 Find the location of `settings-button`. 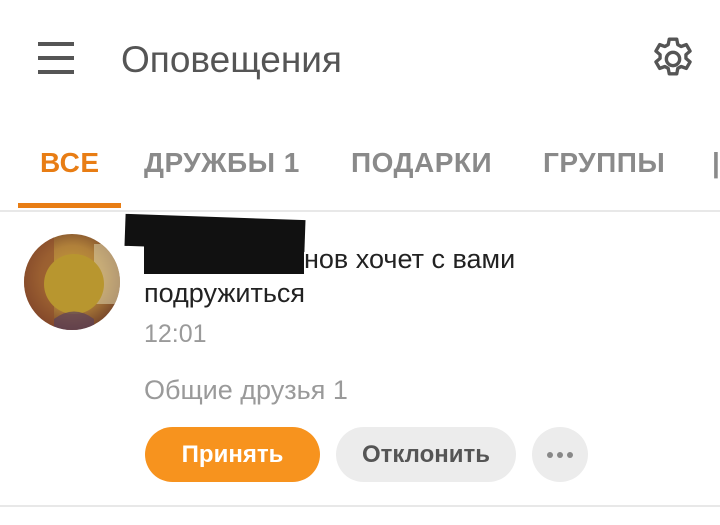

settings-button is located at coordinates (673, 59).